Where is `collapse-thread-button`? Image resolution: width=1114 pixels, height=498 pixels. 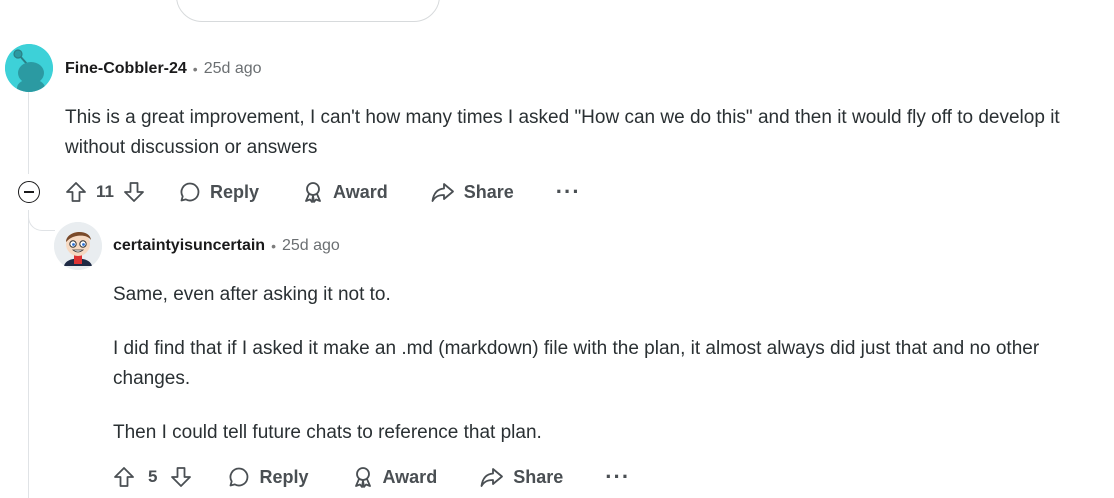
collapse-thread-button is located at coordinates (29, 192).